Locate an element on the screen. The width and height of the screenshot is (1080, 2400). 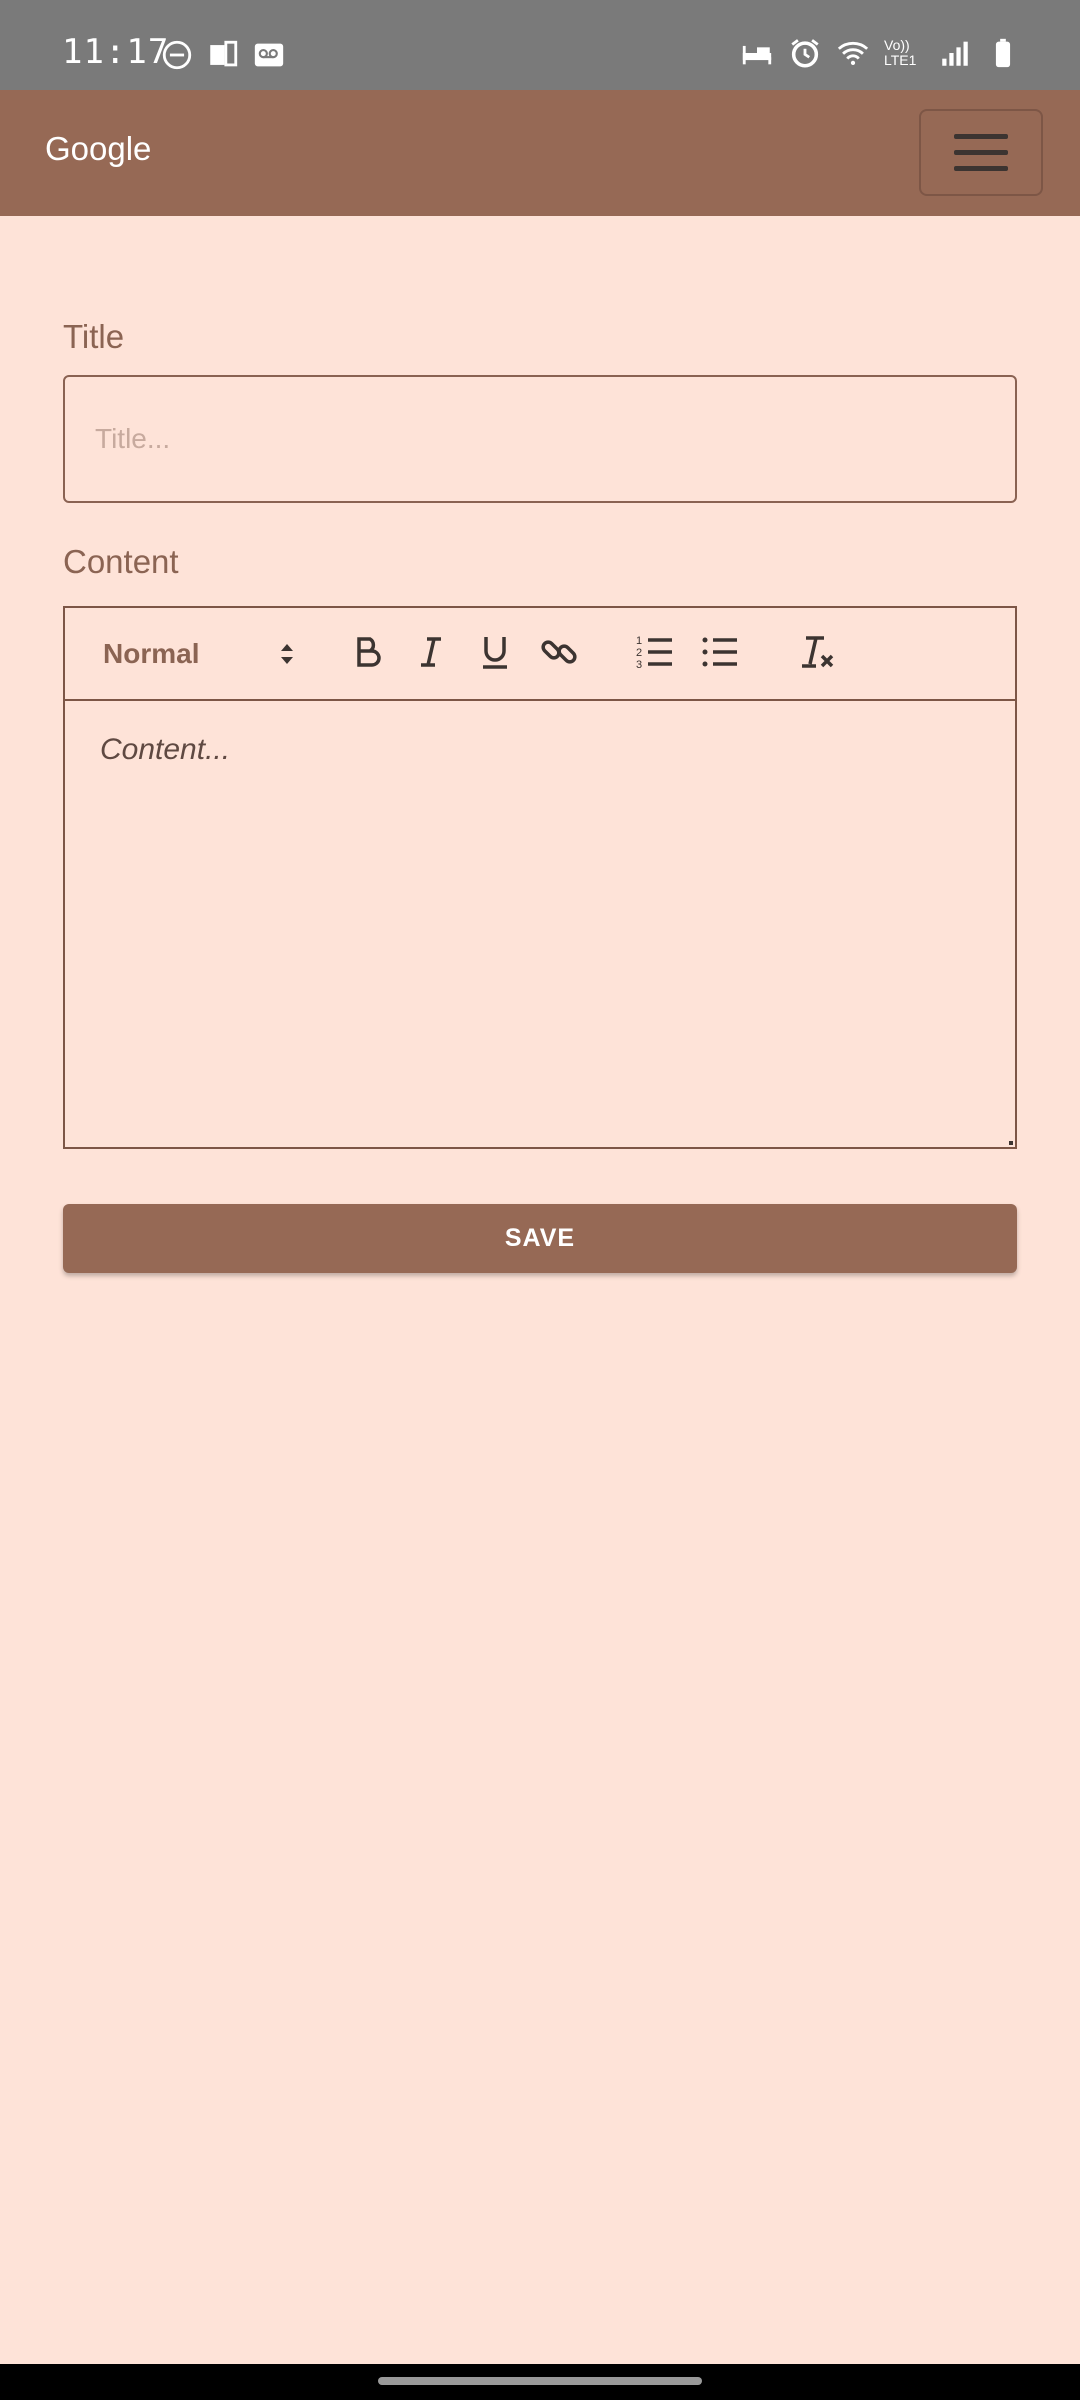
bullet-list-icon is located at coordinates (720, 652).